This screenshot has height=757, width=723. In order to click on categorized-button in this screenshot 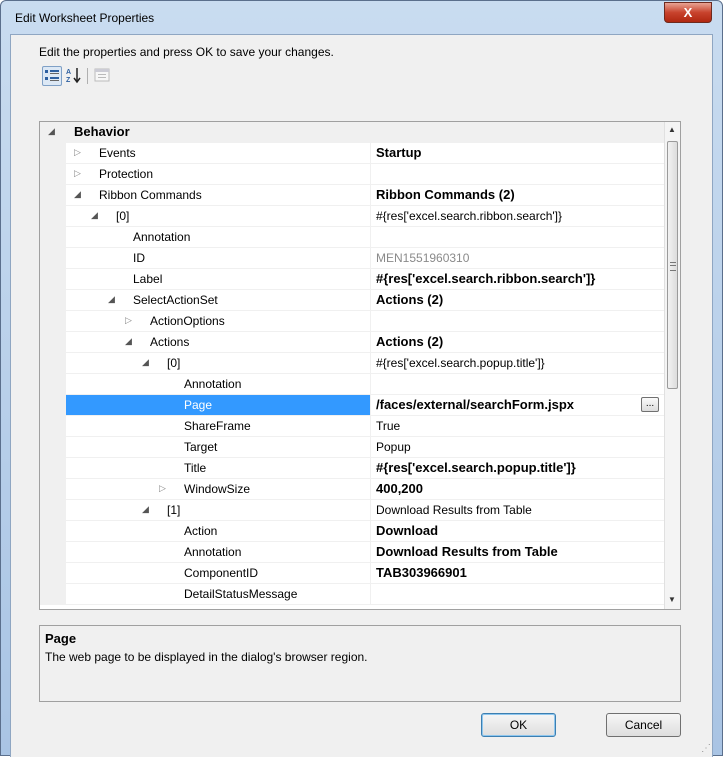, I will do `click(52, 76)`.